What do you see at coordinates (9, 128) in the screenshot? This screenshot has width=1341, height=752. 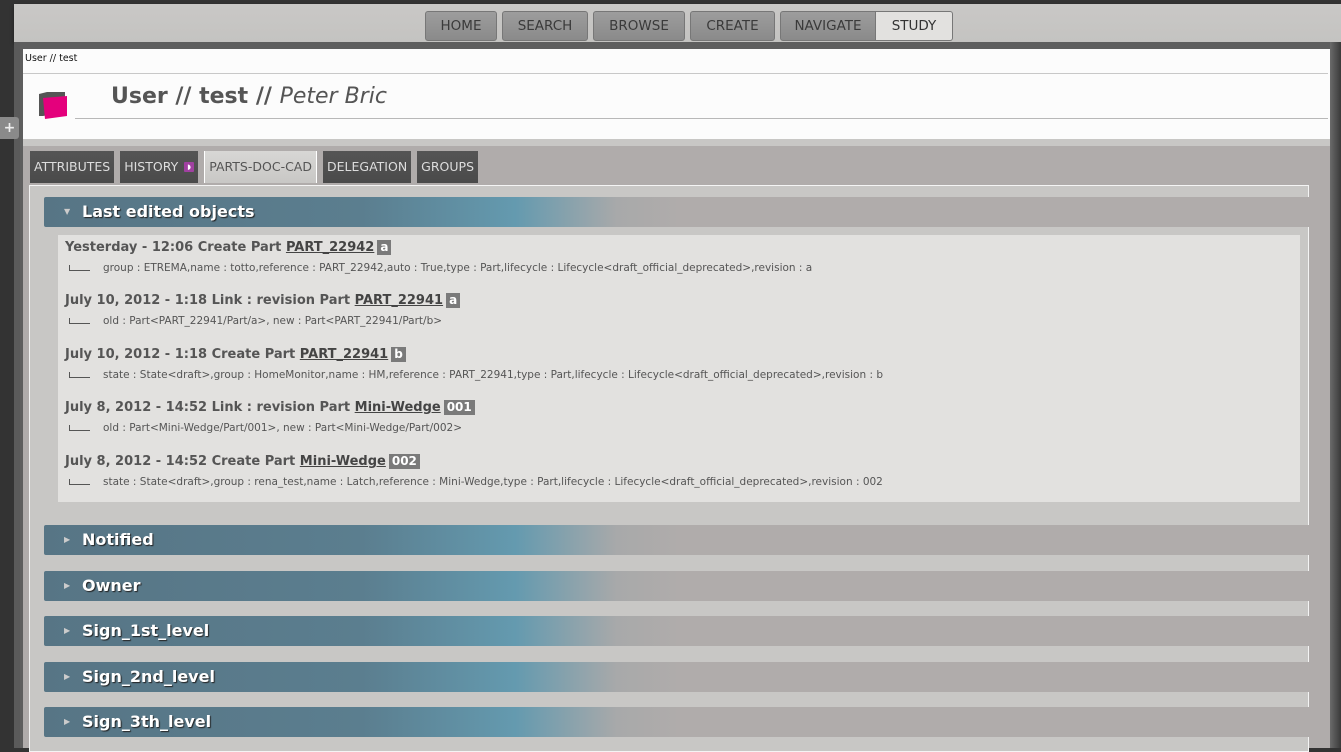 I see `expand-sidebar-button: +` at bounding box center [9, 128].